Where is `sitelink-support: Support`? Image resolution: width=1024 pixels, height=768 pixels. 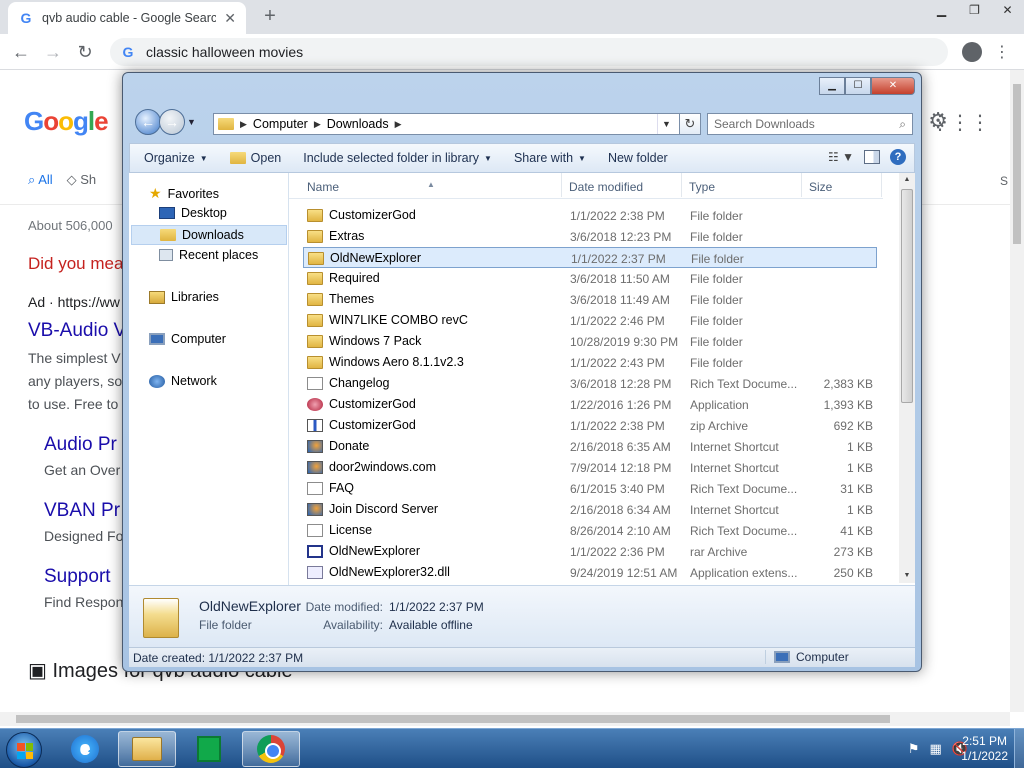 sitelink-support: Support is located at coordinates (77, 577).